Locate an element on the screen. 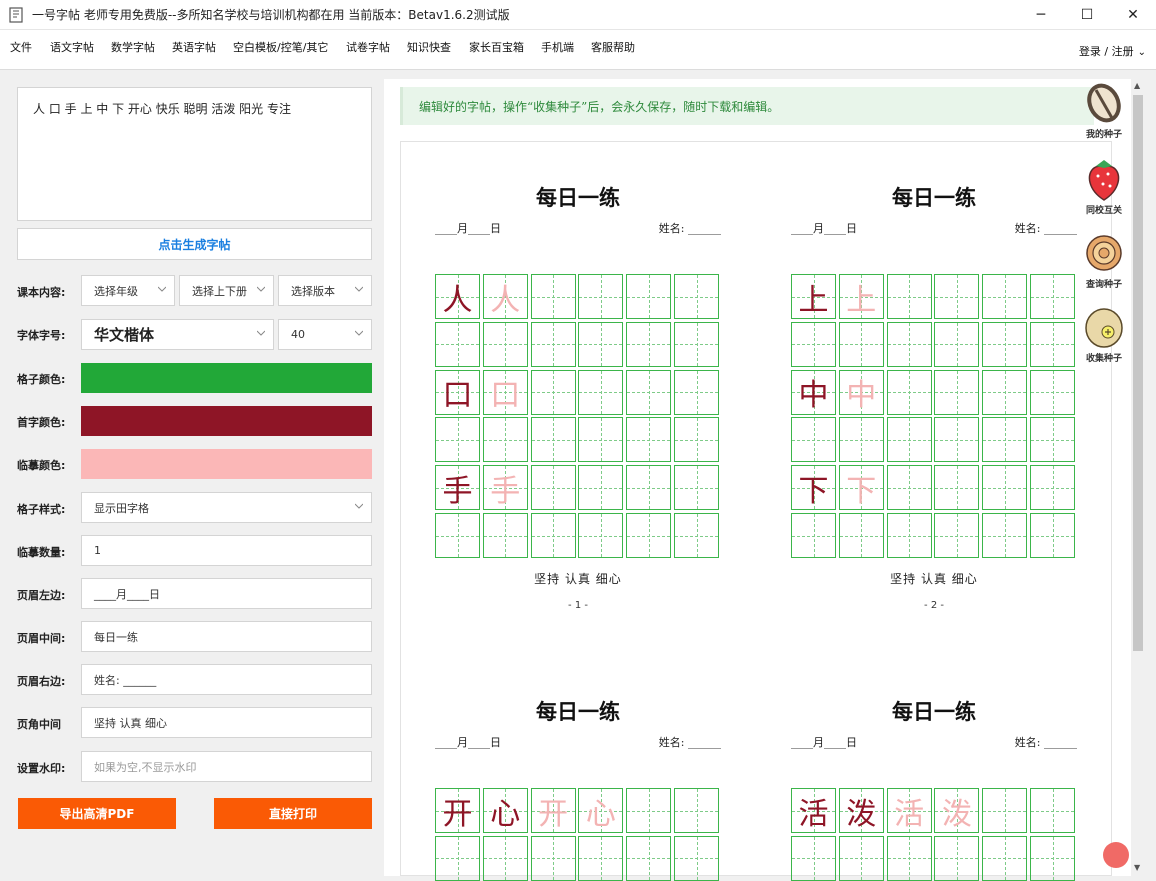  model-character: 上 is located at coordinates (813, 300).